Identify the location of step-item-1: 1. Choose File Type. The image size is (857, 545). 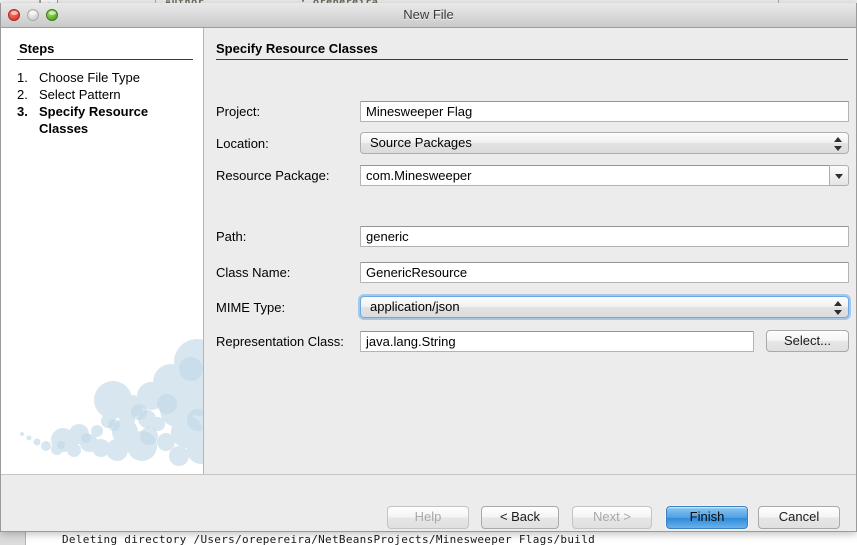
(107, 77).